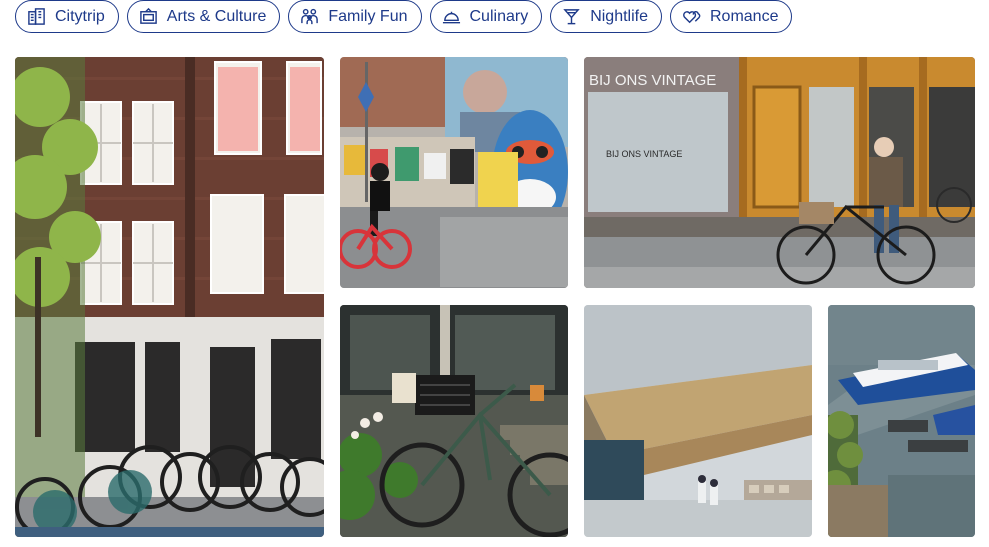 The image size is (989, 547). What do you see at coordinates (744, 16) in the screenshot?
I see `filter-chip-label: Romance` at bounding box center [744, 16].